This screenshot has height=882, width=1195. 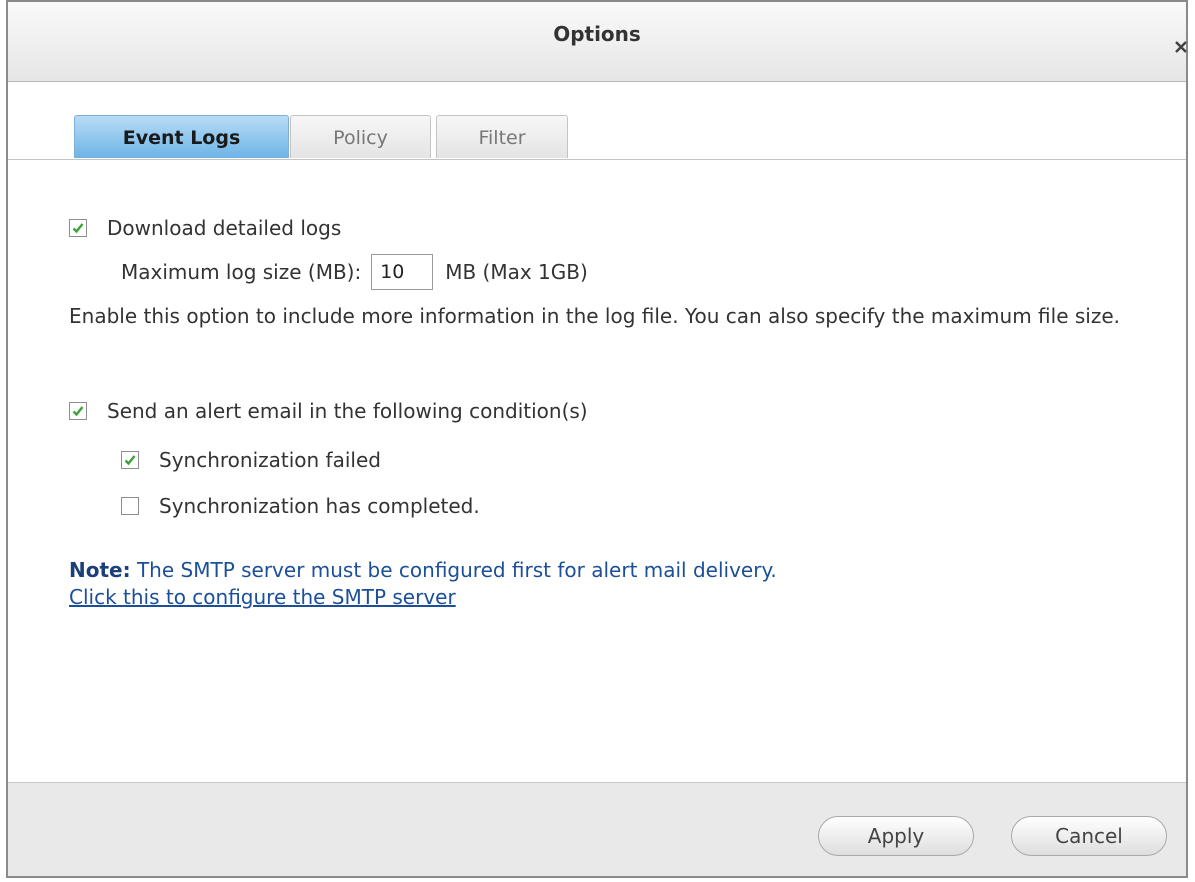 I want to click on alert-email-checkbox, so click(x=78, y=411).